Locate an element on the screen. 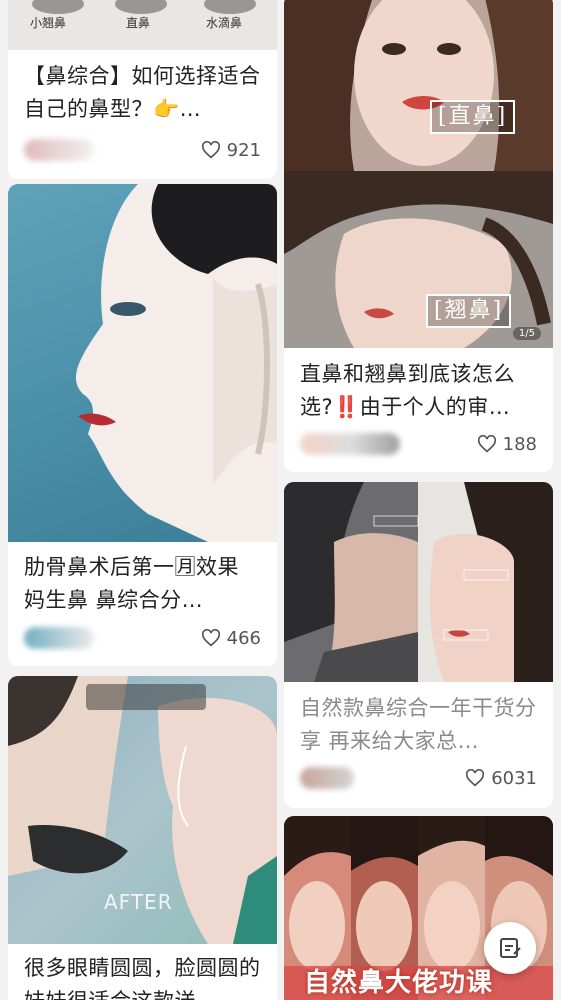  collage-overlay-text: 自然鼻大佬功课 is located at coordinates (399, 983).